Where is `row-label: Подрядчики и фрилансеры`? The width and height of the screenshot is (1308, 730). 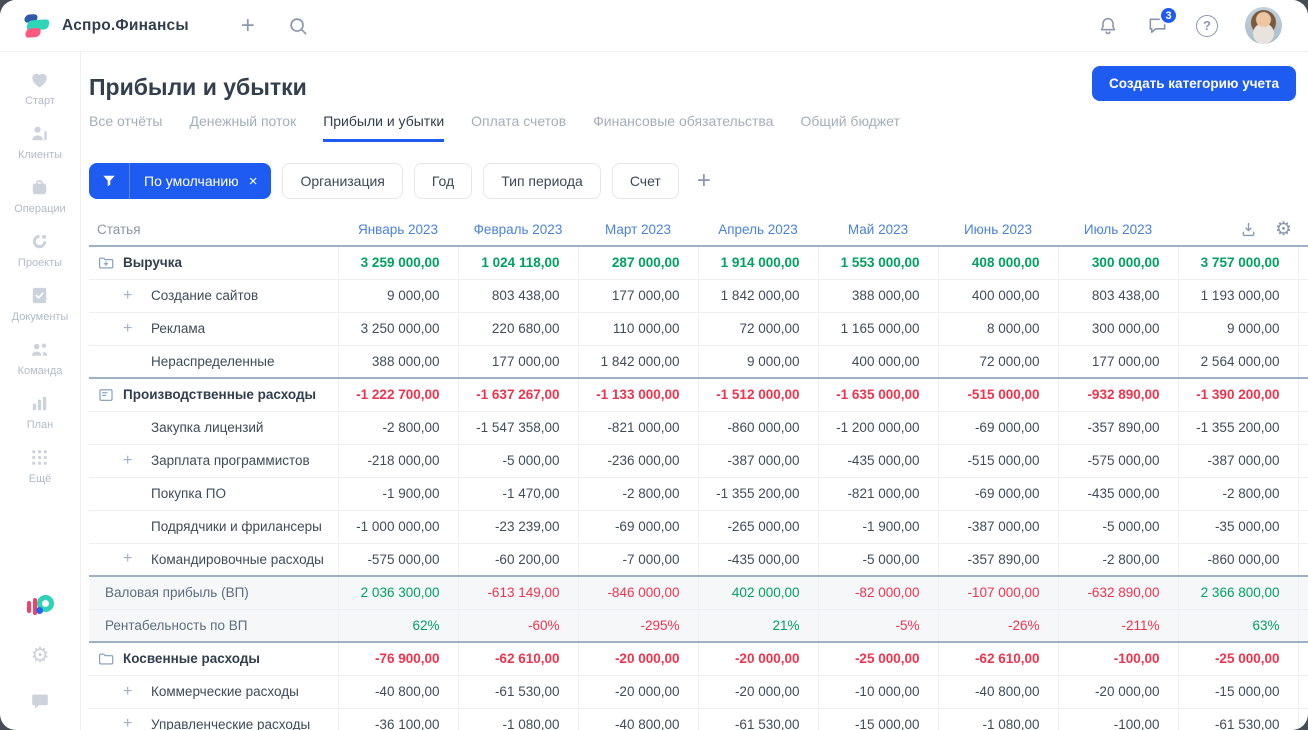
row-label: Подрядчики и фрилансеры is located at coordinates (236, 526).